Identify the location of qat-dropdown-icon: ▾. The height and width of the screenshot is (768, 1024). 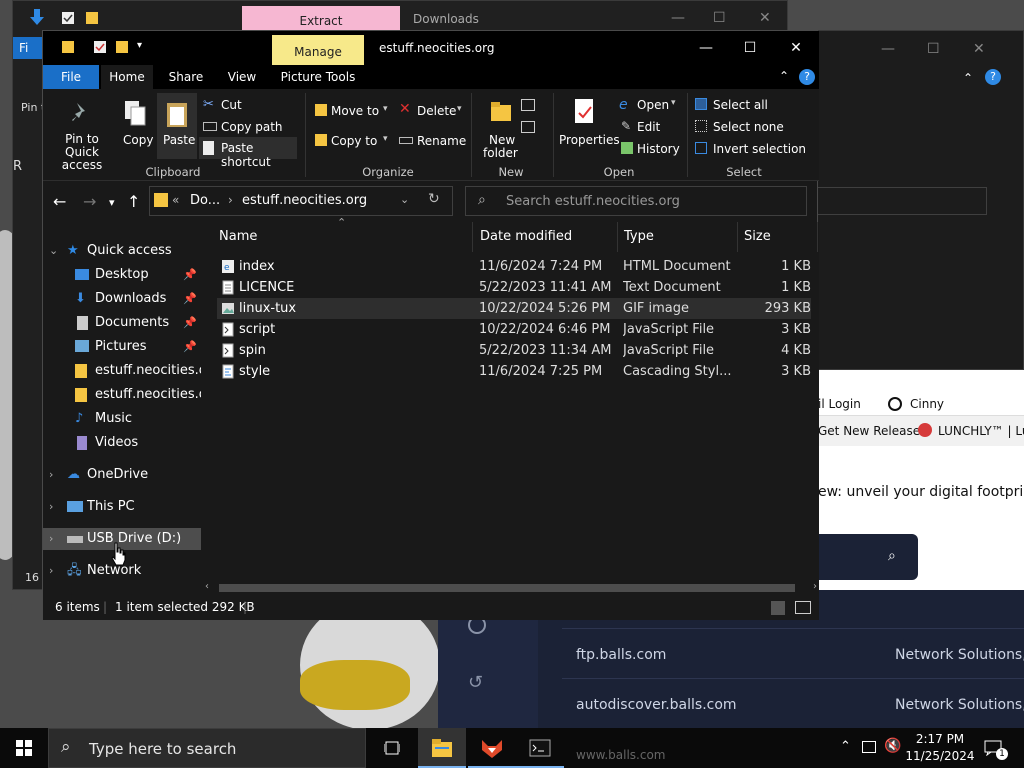
(139, 45).